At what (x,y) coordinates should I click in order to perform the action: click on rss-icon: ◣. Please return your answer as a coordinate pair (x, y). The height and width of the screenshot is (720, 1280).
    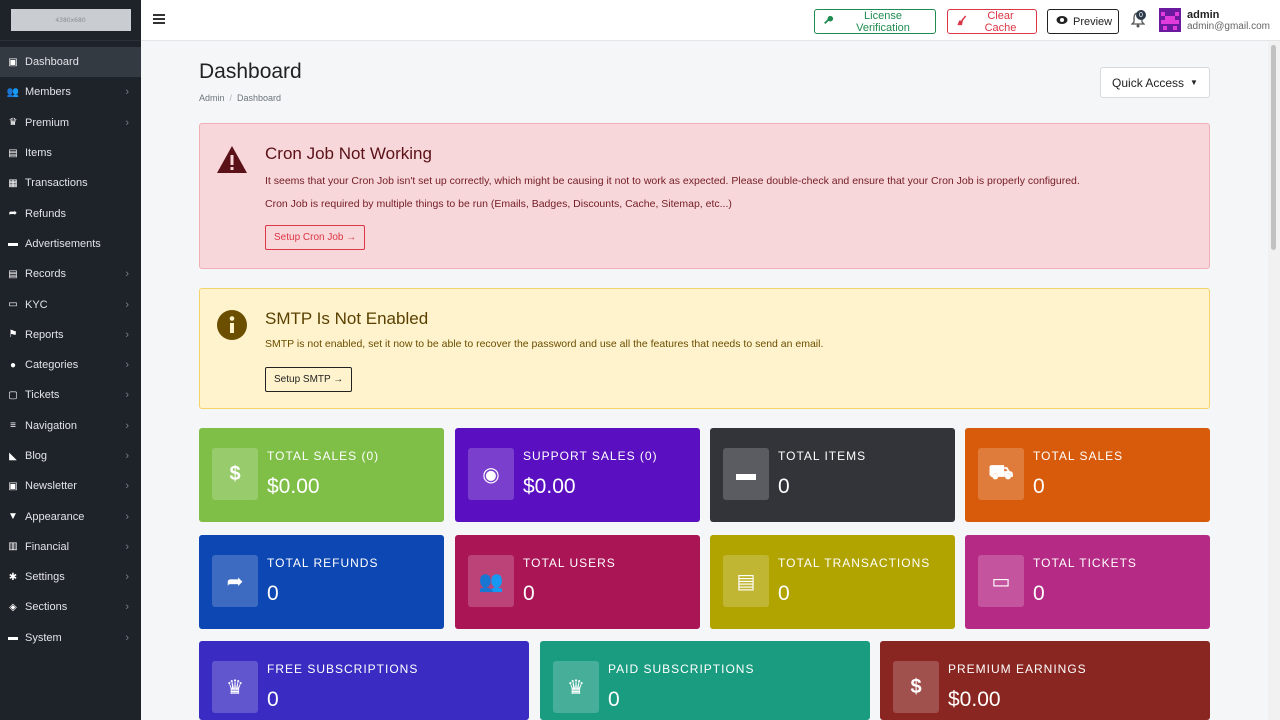
    Looking at the image, I should click on (13, 456).